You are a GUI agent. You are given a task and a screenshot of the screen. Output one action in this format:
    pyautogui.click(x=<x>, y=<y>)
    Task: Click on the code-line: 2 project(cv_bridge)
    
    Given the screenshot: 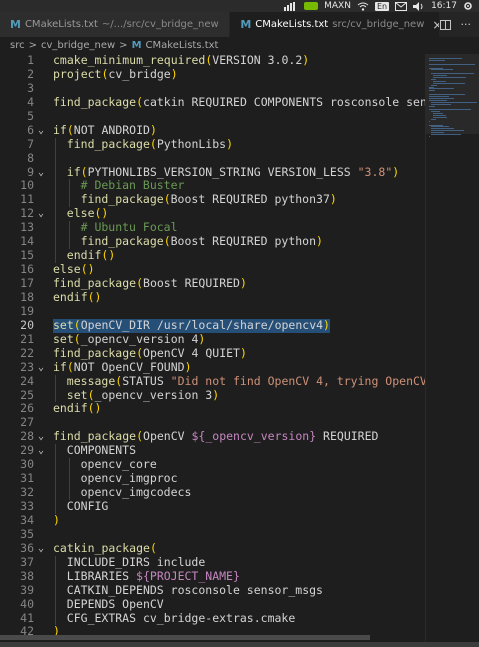 What is the action you would take?
    pyautogui.click(x=212, y=74)
    